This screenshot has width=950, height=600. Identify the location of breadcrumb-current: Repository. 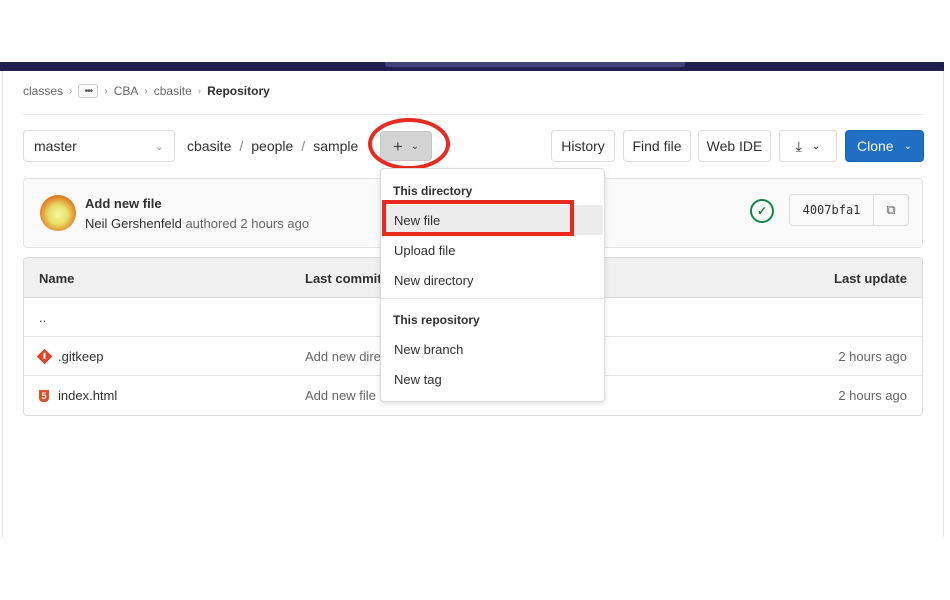
(238, 91).